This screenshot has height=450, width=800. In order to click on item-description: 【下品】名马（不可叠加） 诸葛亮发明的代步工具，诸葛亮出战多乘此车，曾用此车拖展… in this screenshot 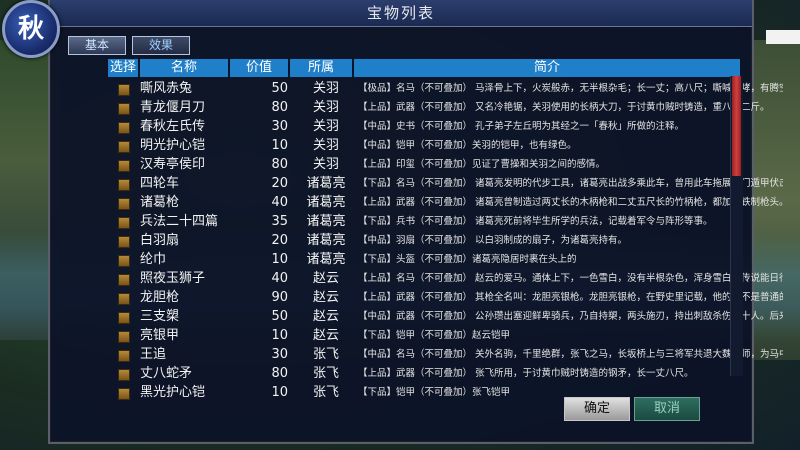, I will do `click(570, 183)`.